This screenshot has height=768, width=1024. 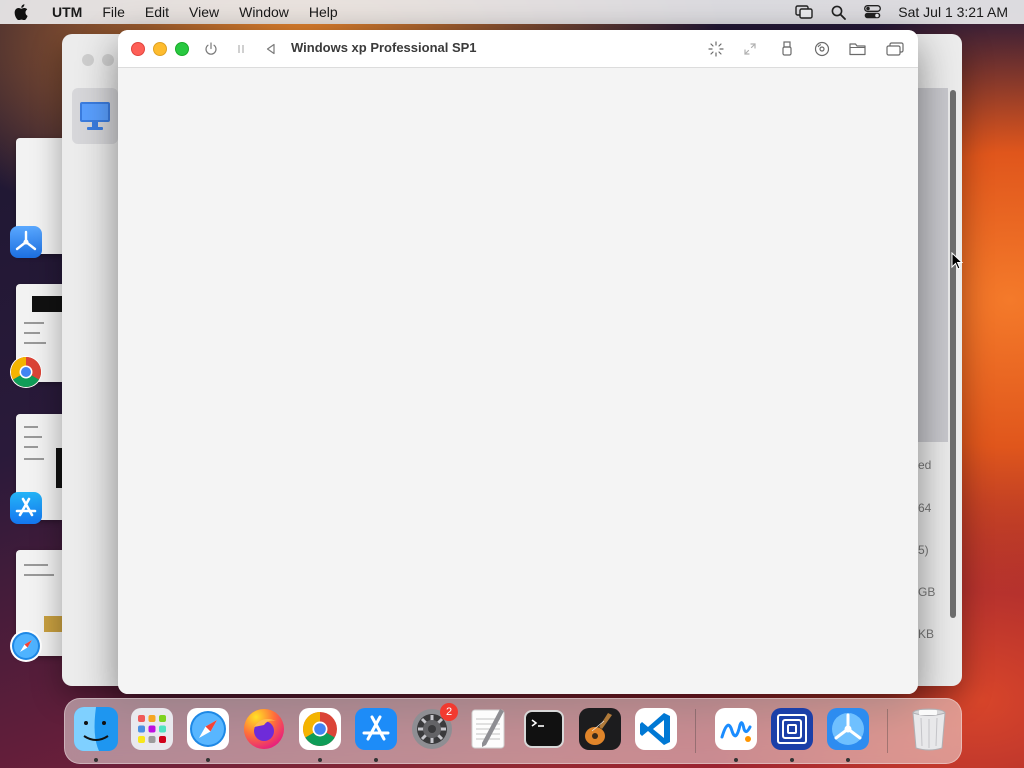 I want to click on shared-folder-icon, so click(x=858, y=49).